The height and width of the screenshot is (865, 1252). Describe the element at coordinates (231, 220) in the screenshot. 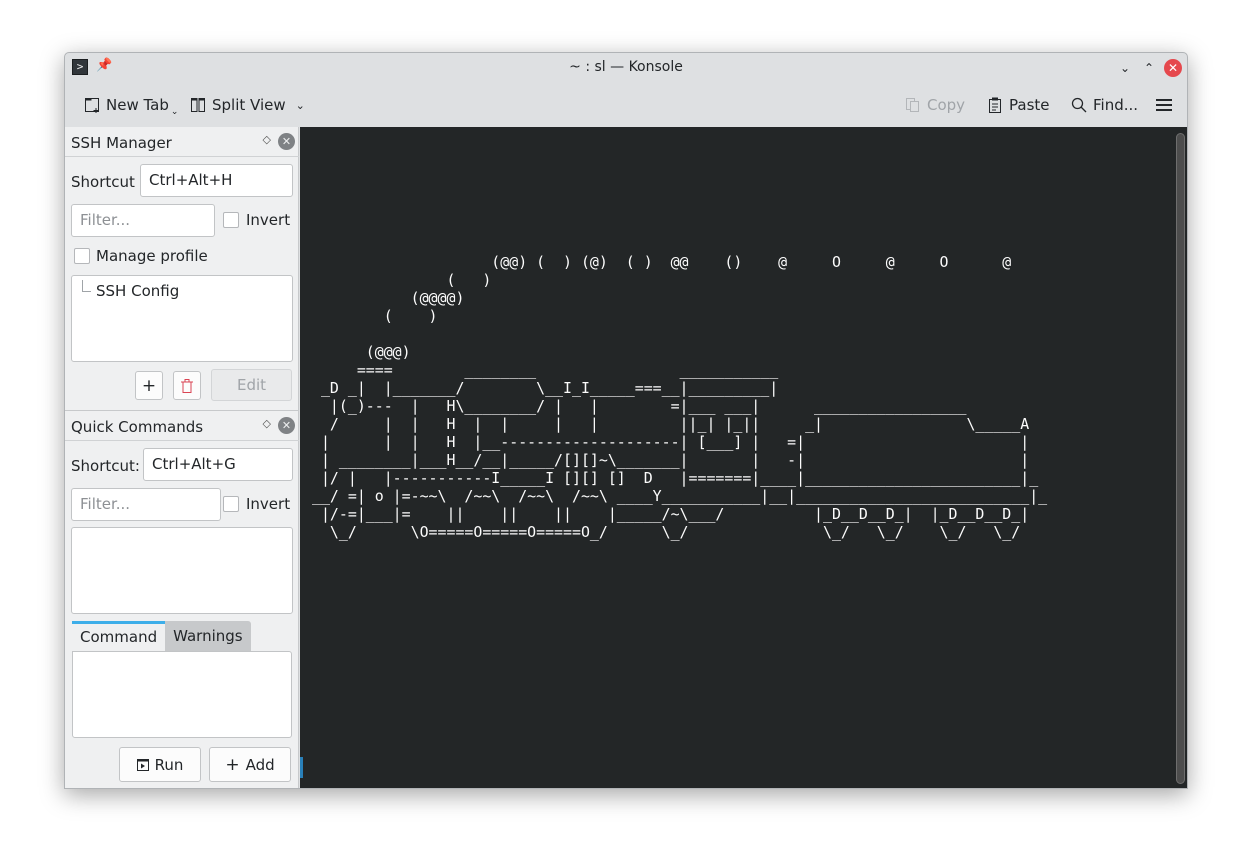

I see `ssh-invert-checkbox` at that location.